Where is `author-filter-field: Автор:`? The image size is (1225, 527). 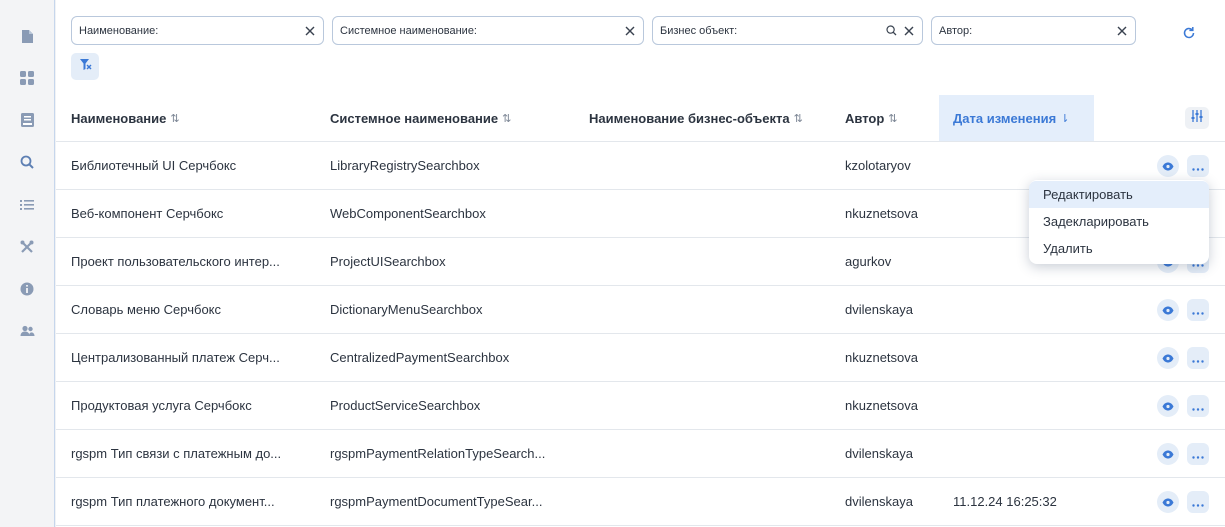 author-filter-field: Автор: is located at coordinates (1033, 30).